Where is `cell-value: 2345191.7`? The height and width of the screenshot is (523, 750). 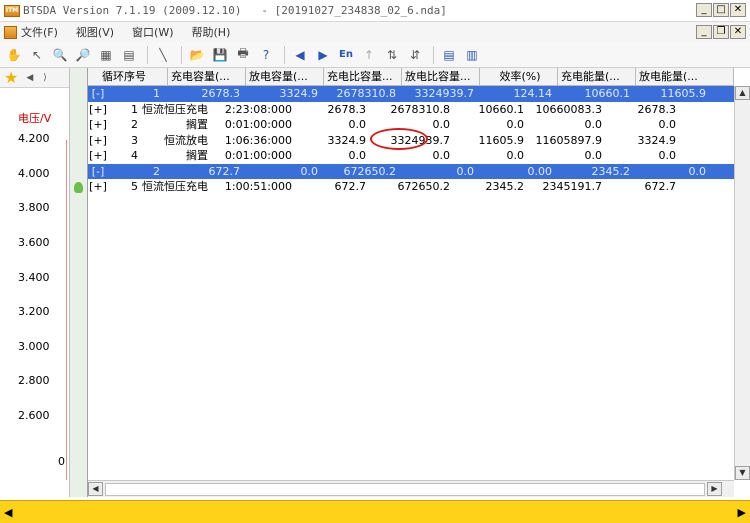 cell-value: 2345191.7 is located at coordinates (572, 186).